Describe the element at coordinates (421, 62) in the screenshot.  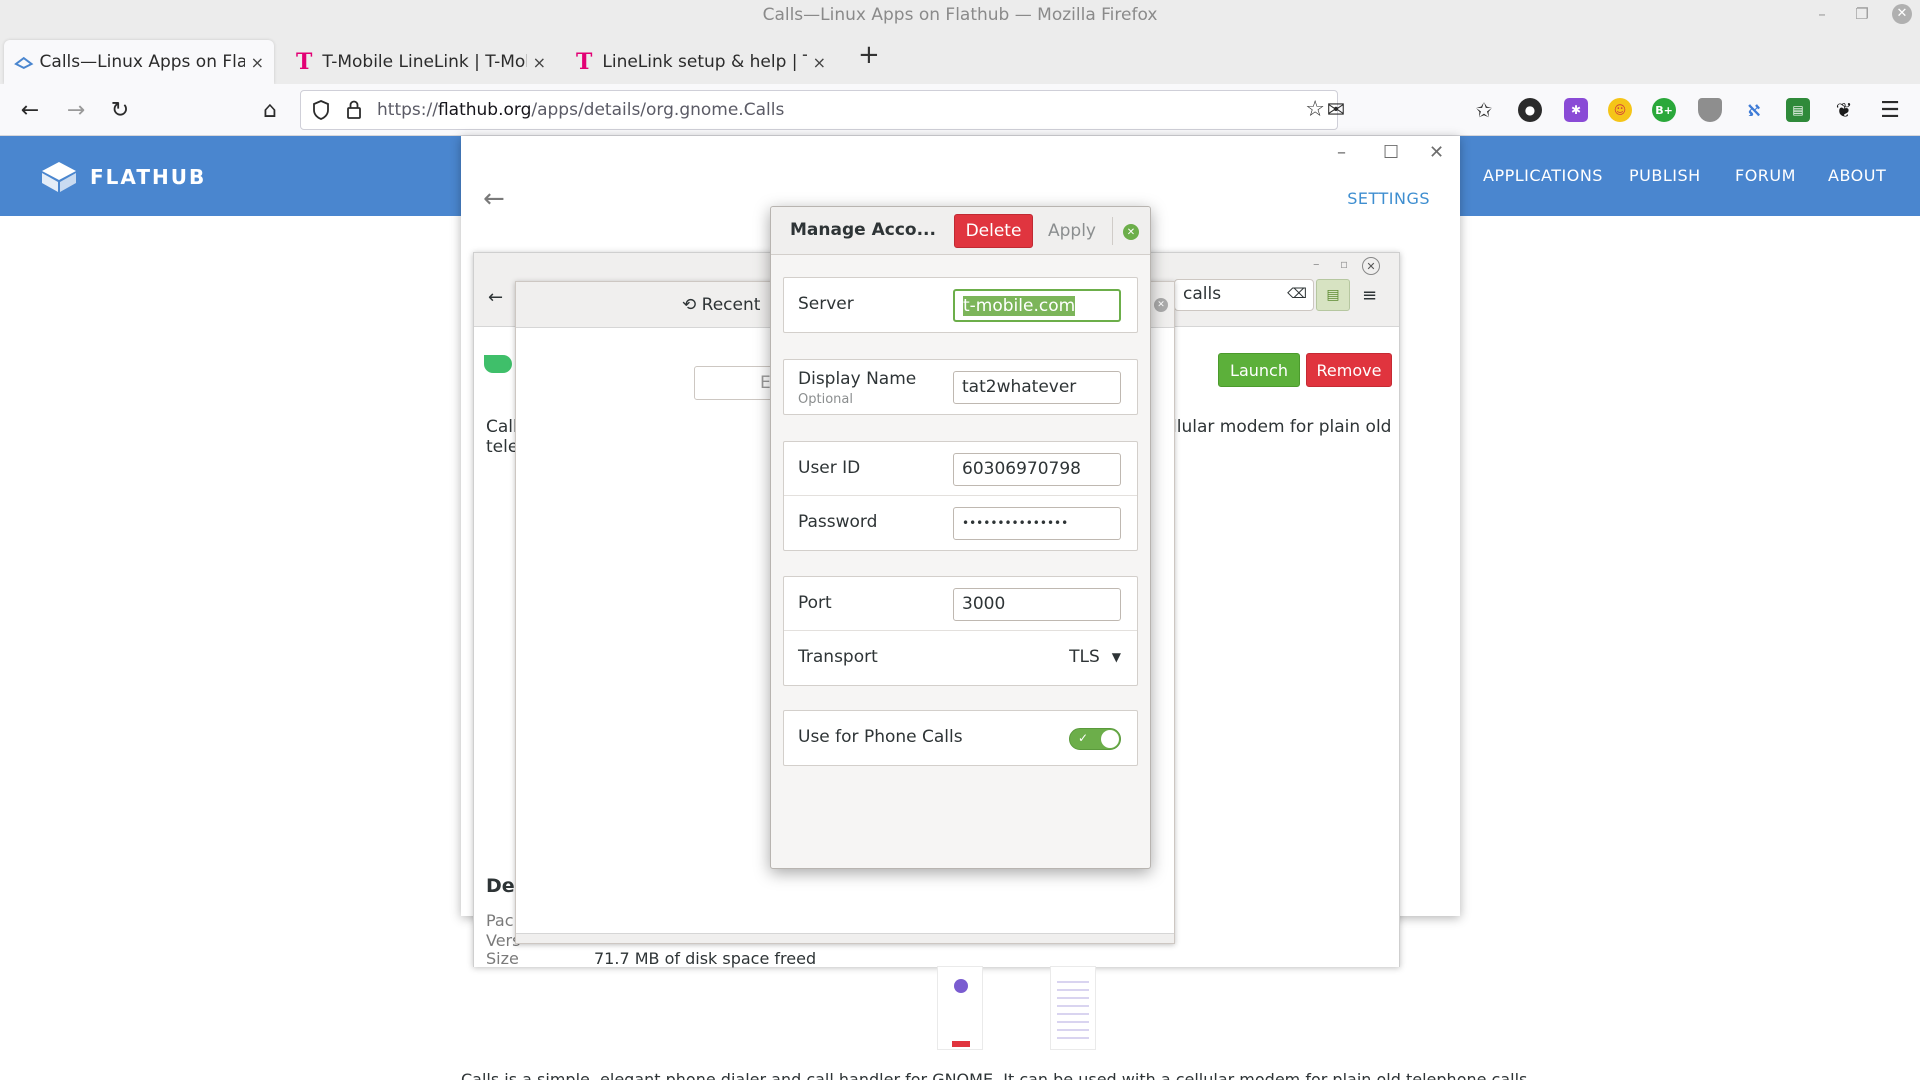
I see `tab-tmobile-linelink: T T-Mobile LineLink | T-Mobile ×` at that location.